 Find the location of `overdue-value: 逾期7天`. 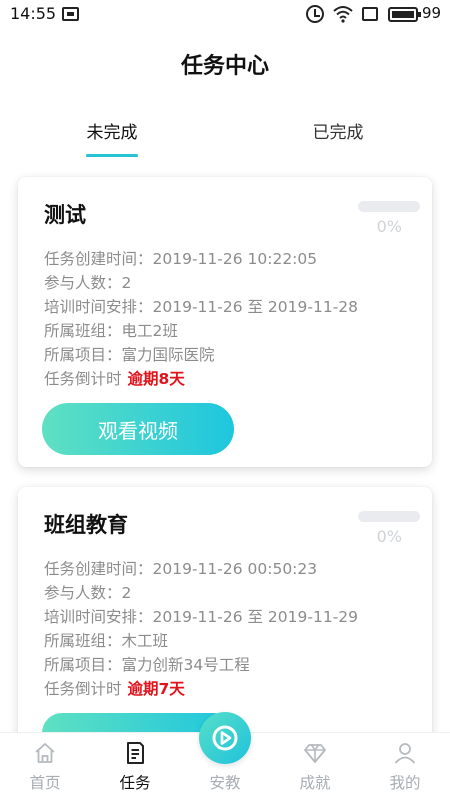

overdue-value: 逾期7天 is located at coordinates (156, 689).